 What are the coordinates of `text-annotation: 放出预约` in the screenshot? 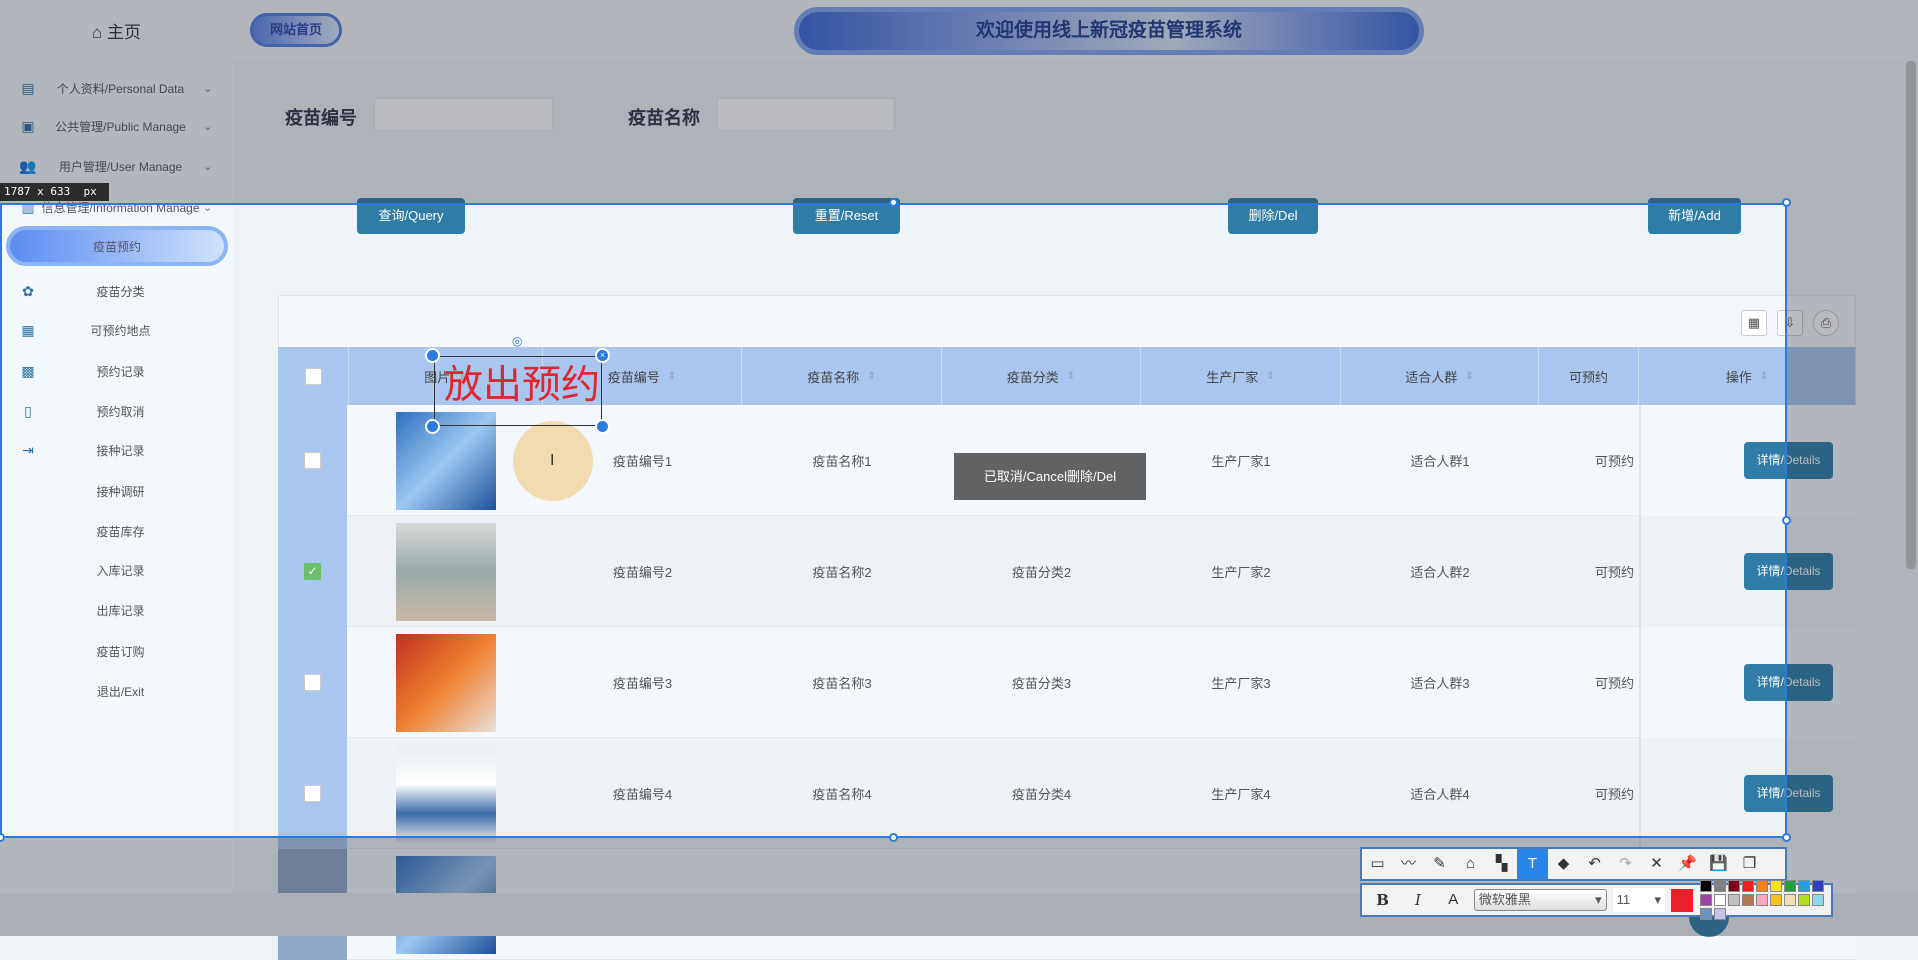 It's located at (522, 385).